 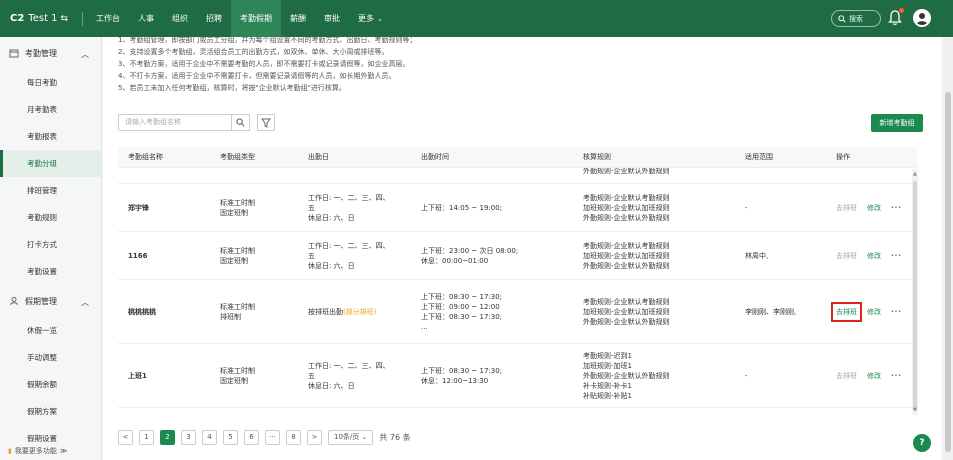 What do you see at coordinates (842, 18) in the screenshot?
I see `search-icon` at bounding box center [842, 18].